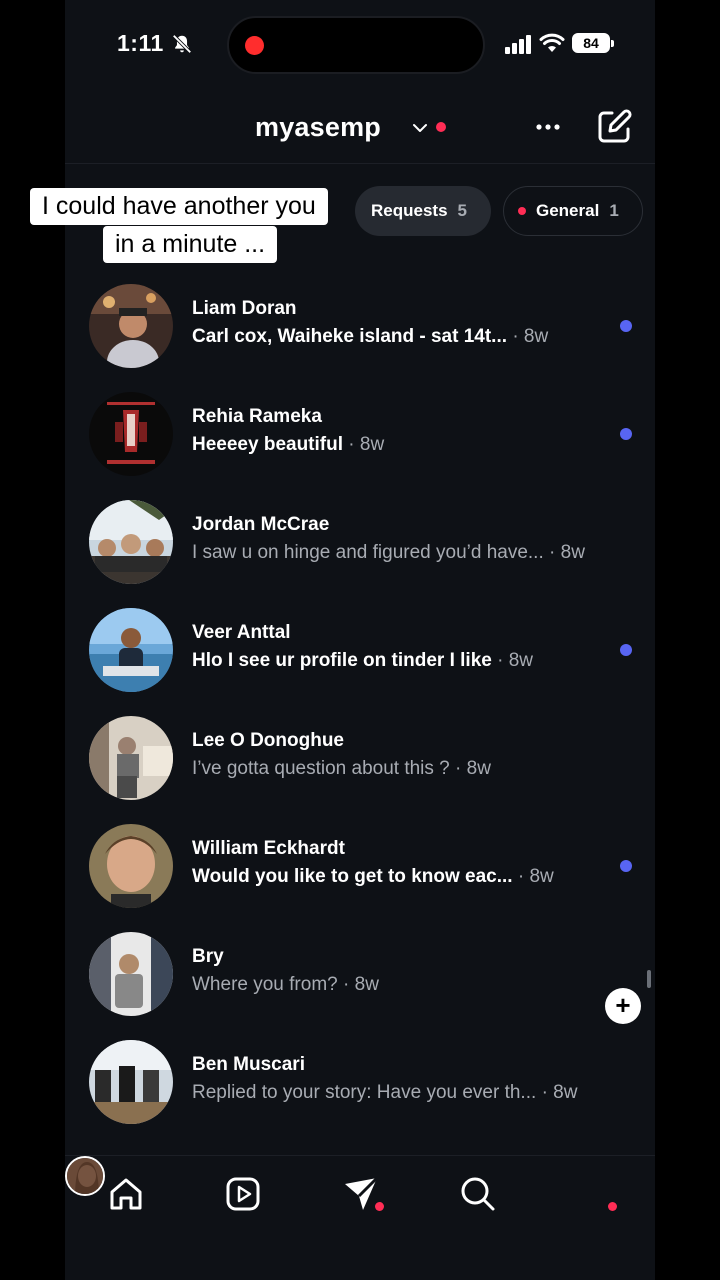  I want to click on thread-name: Lee O Donoghue, so click(268, 740).